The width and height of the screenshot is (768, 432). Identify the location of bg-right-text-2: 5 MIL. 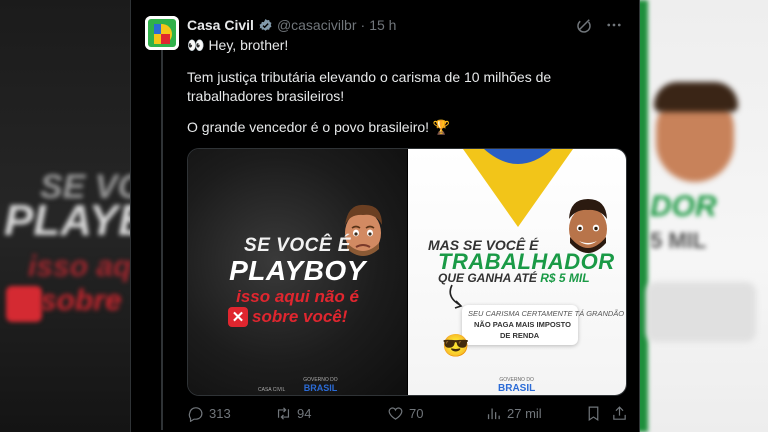
(678, 240).